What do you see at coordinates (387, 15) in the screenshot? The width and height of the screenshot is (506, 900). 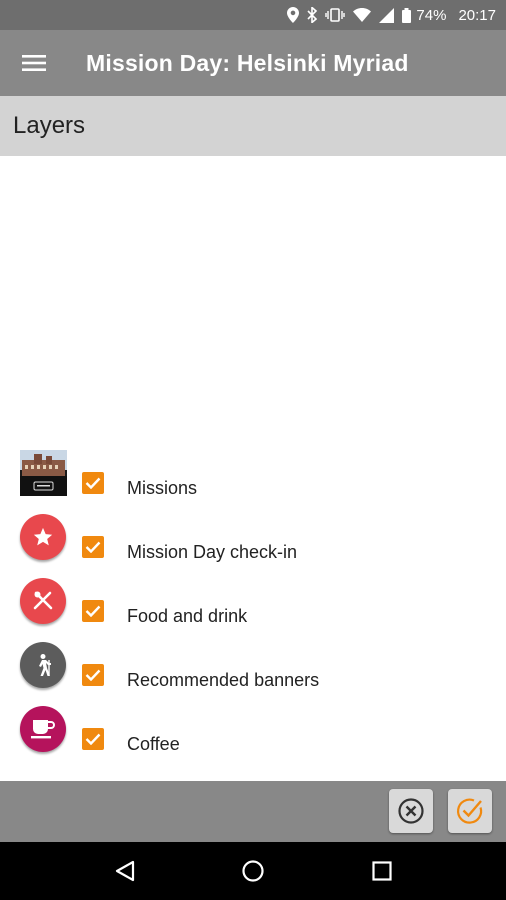 I see `signal-icon` at bounding box center [387, 15].